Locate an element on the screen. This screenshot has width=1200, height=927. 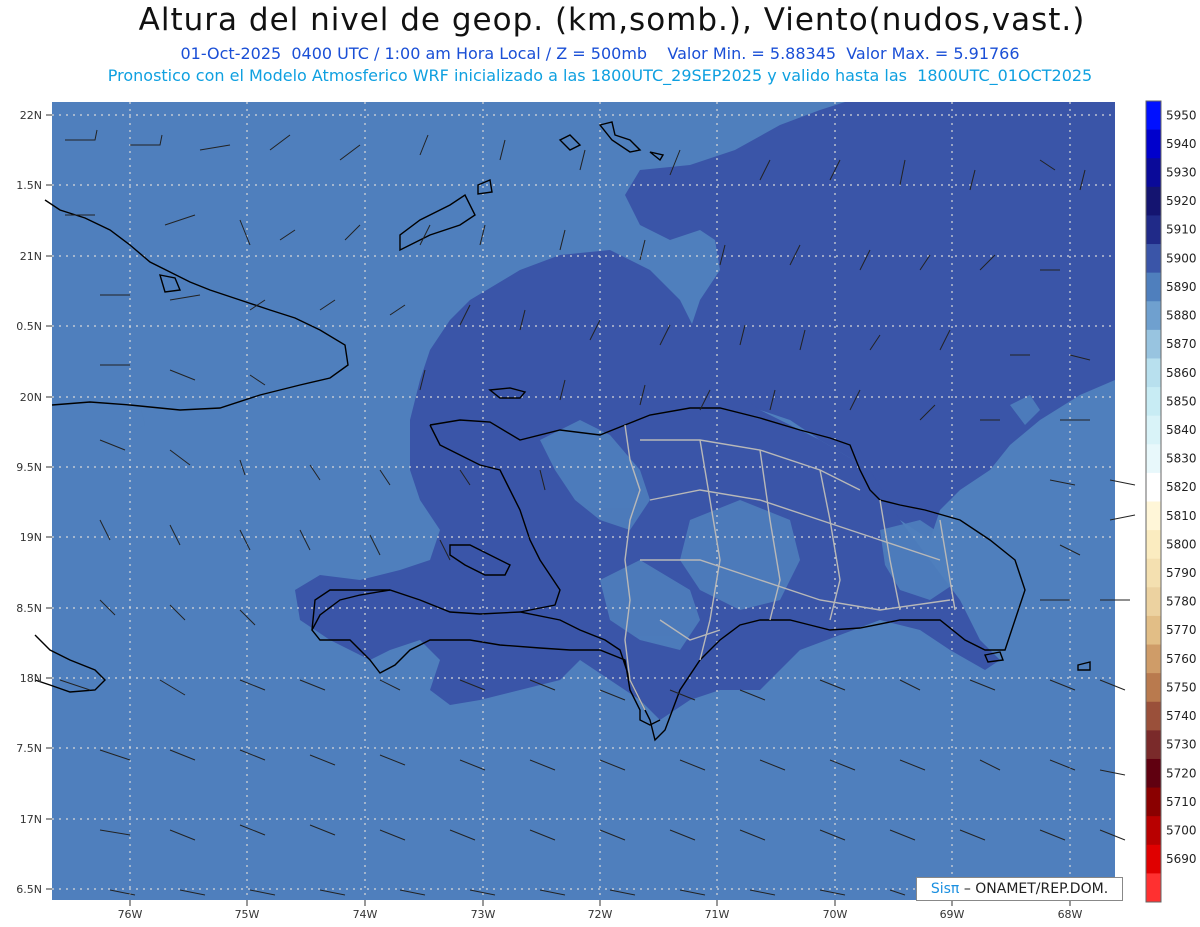
colorbar-label: 5770 is located at coordinates (1181, 630).